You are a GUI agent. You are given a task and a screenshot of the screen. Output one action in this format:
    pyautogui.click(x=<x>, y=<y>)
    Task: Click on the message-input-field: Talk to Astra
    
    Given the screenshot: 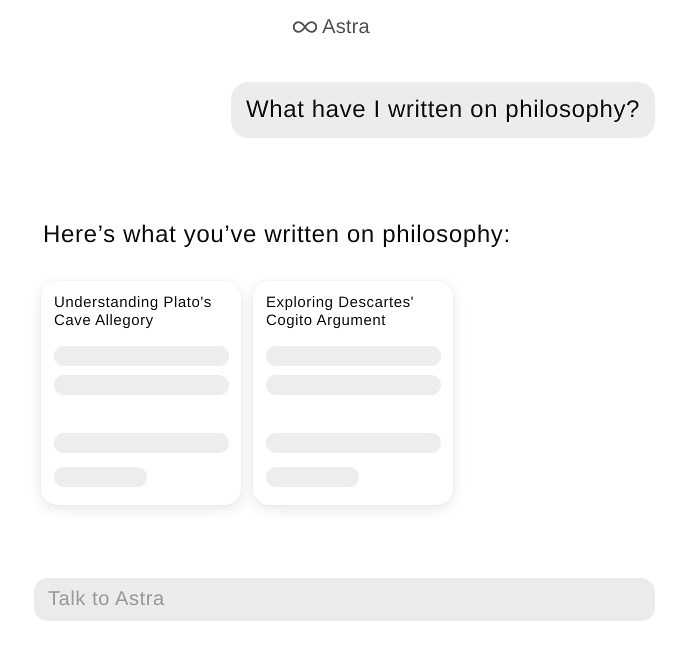 What is the action you would take?
    pyautogui.click(x=344, y=599)
    